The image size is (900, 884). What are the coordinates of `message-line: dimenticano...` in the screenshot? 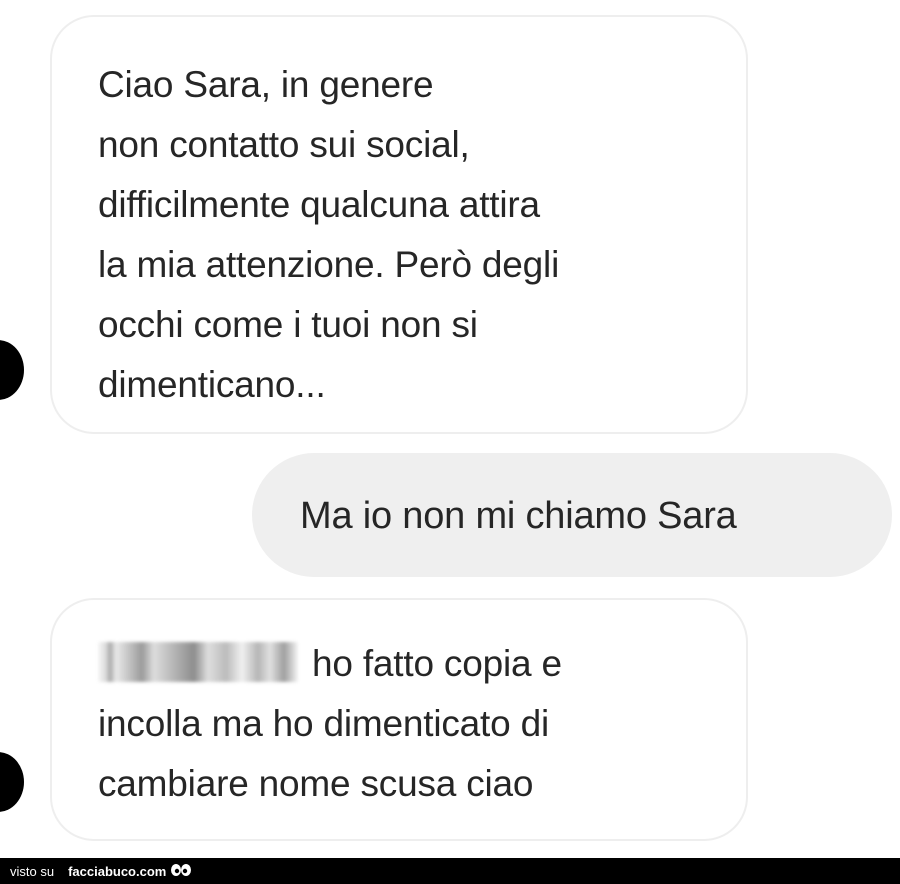 It's located at (212, 384).